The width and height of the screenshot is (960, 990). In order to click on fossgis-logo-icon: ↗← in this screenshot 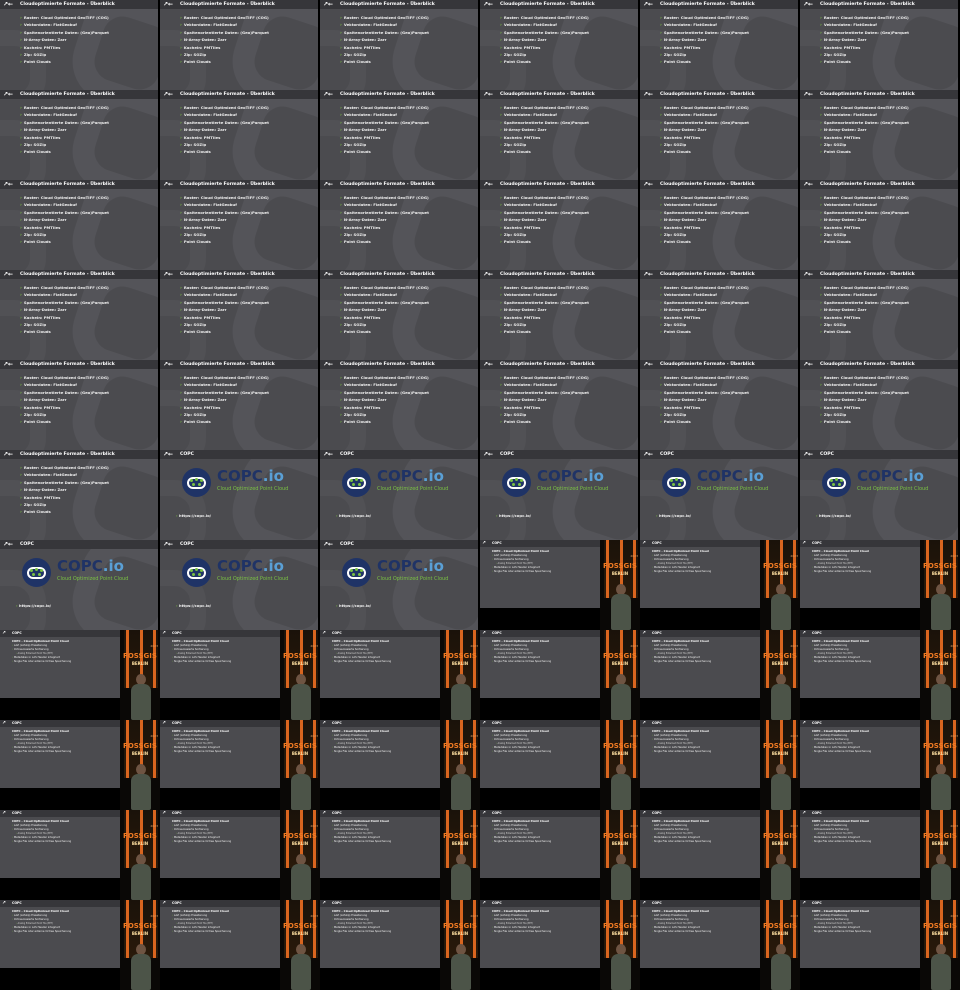, I will do `click(808, 4)`.